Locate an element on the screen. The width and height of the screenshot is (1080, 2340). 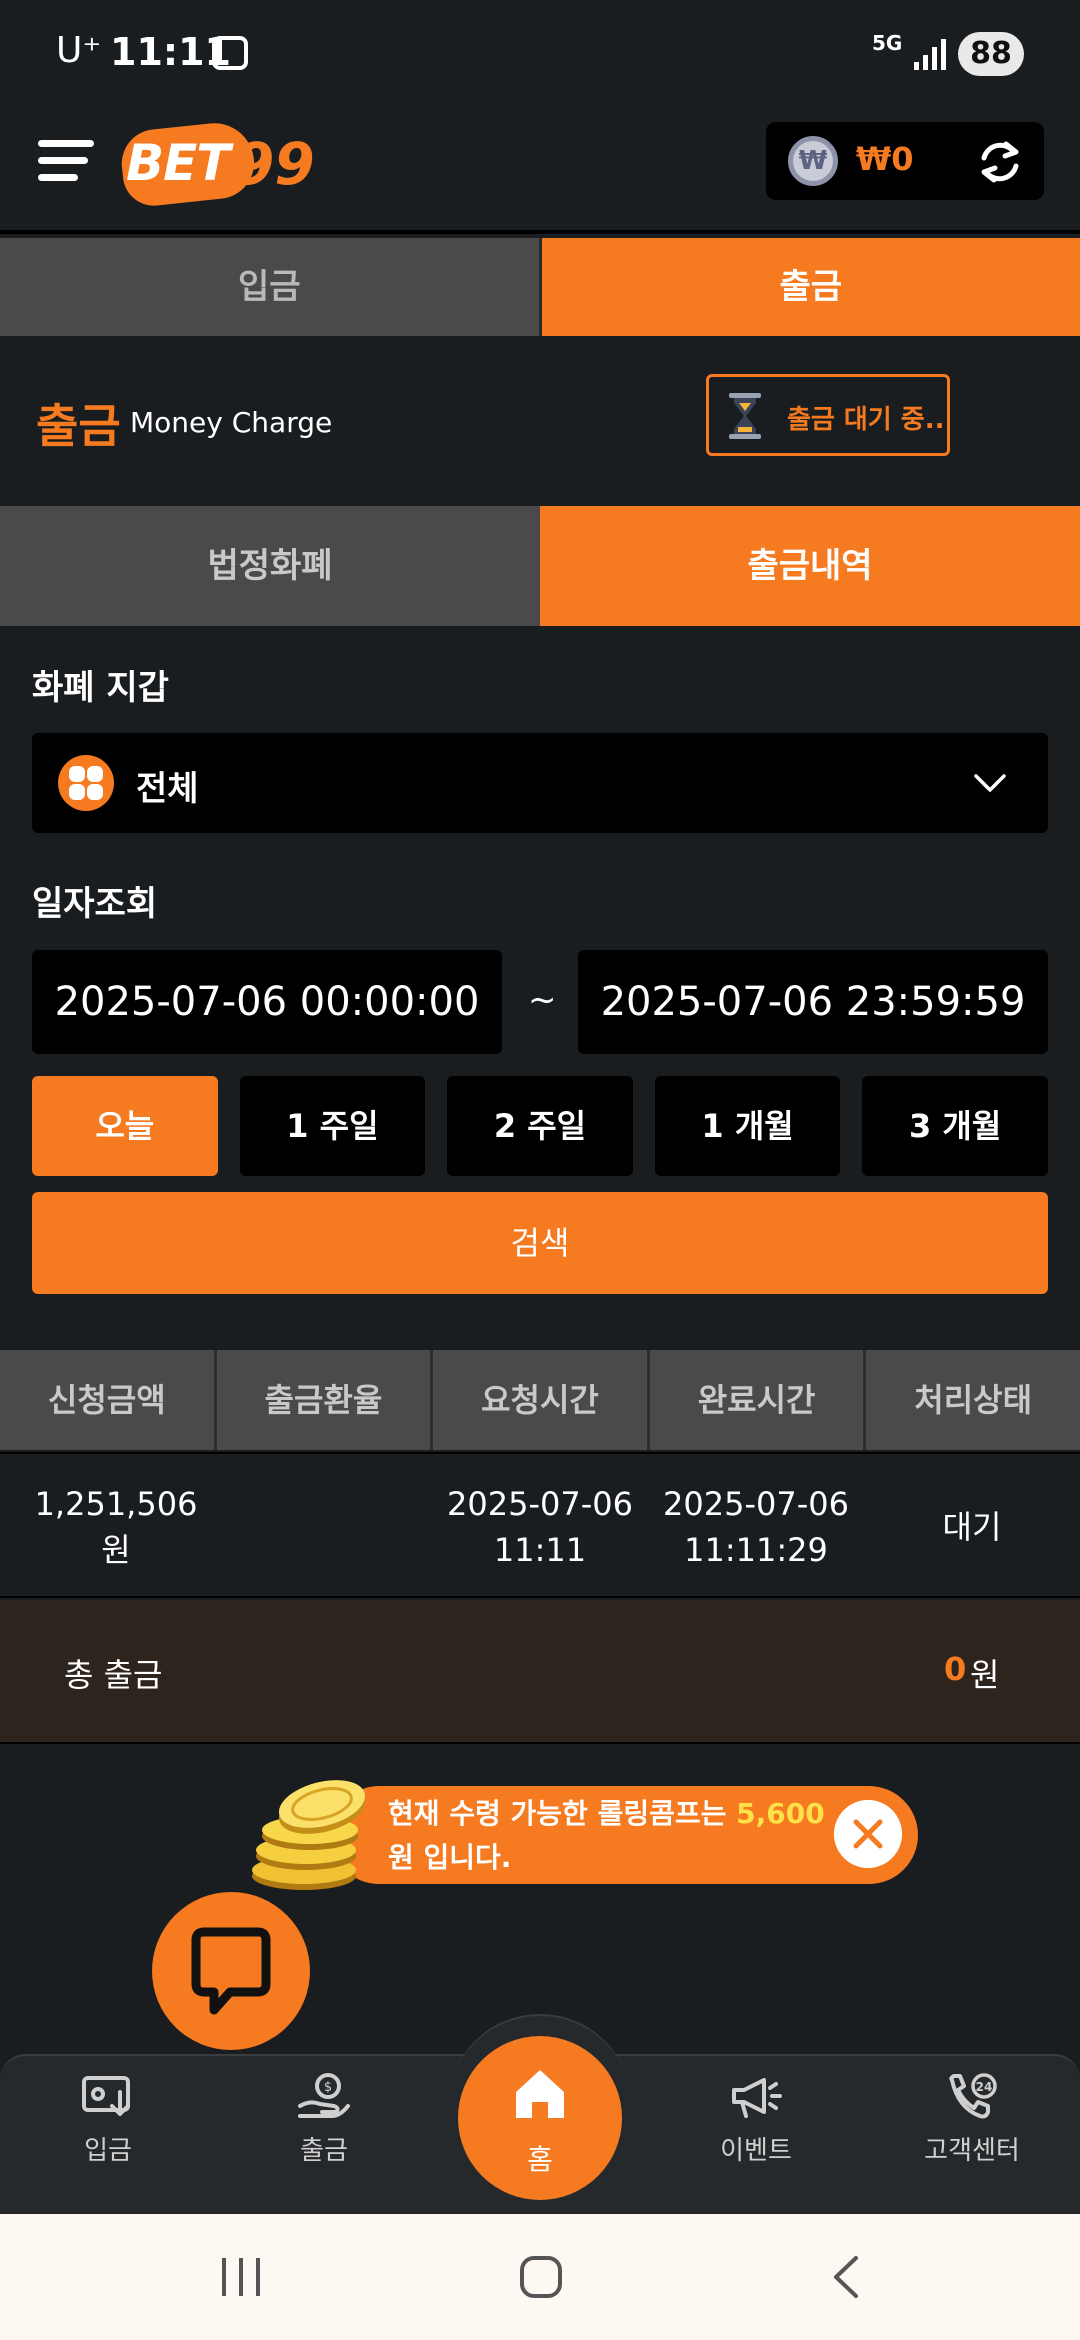
network-5g-icon: 5G is located at coordinates (887, 43).